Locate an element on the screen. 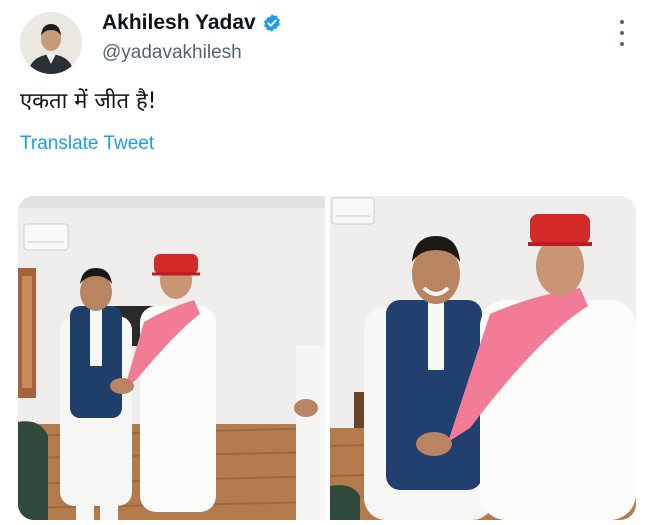 This screenshot has height=525, width=655. author-name: Akhilesh Yadav is located at coordinates (192, 23).